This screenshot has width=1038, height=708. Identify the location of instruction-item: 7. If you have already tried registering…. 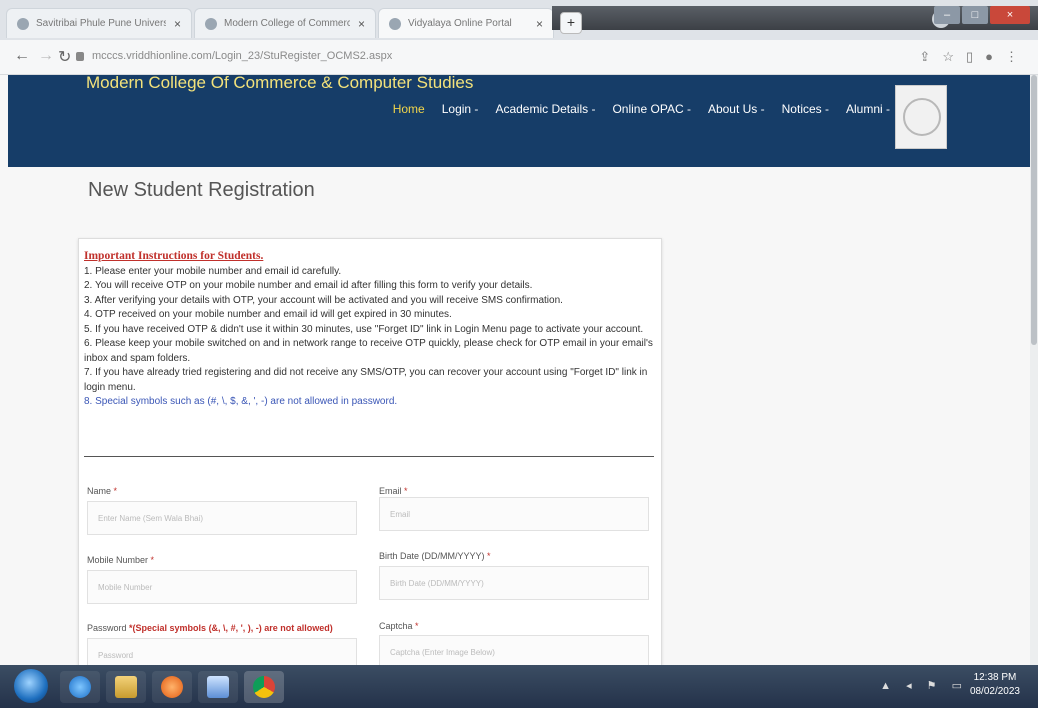
(366, 380).